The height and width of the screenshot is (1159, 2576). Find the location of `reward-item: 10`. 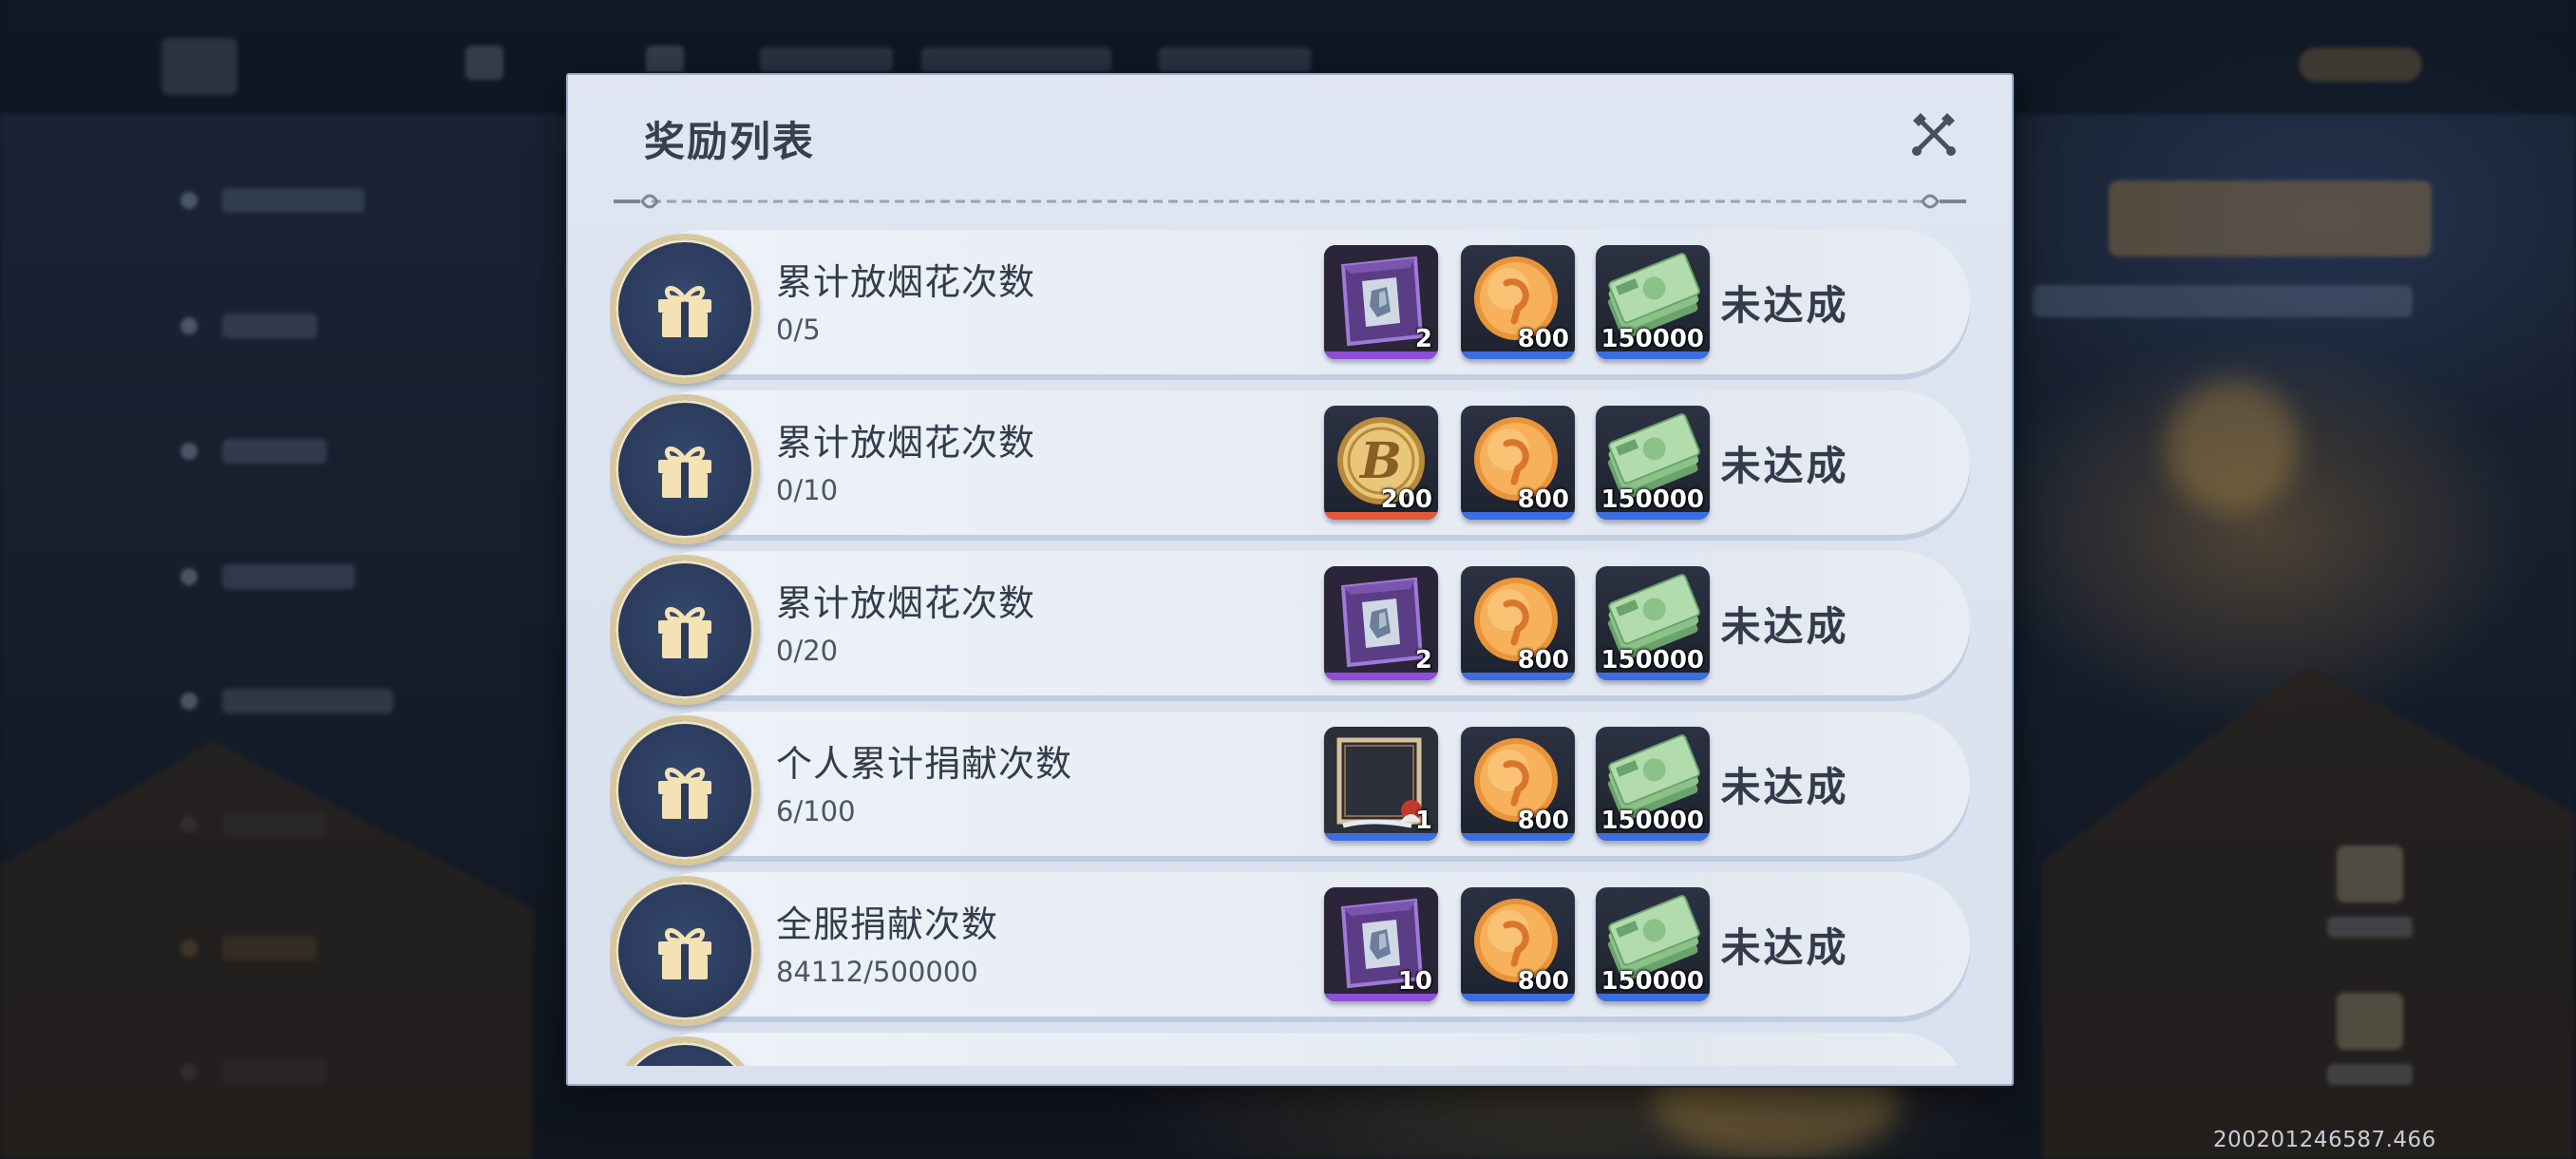

reward-item: 10 is located at coordinates (1381, 944).